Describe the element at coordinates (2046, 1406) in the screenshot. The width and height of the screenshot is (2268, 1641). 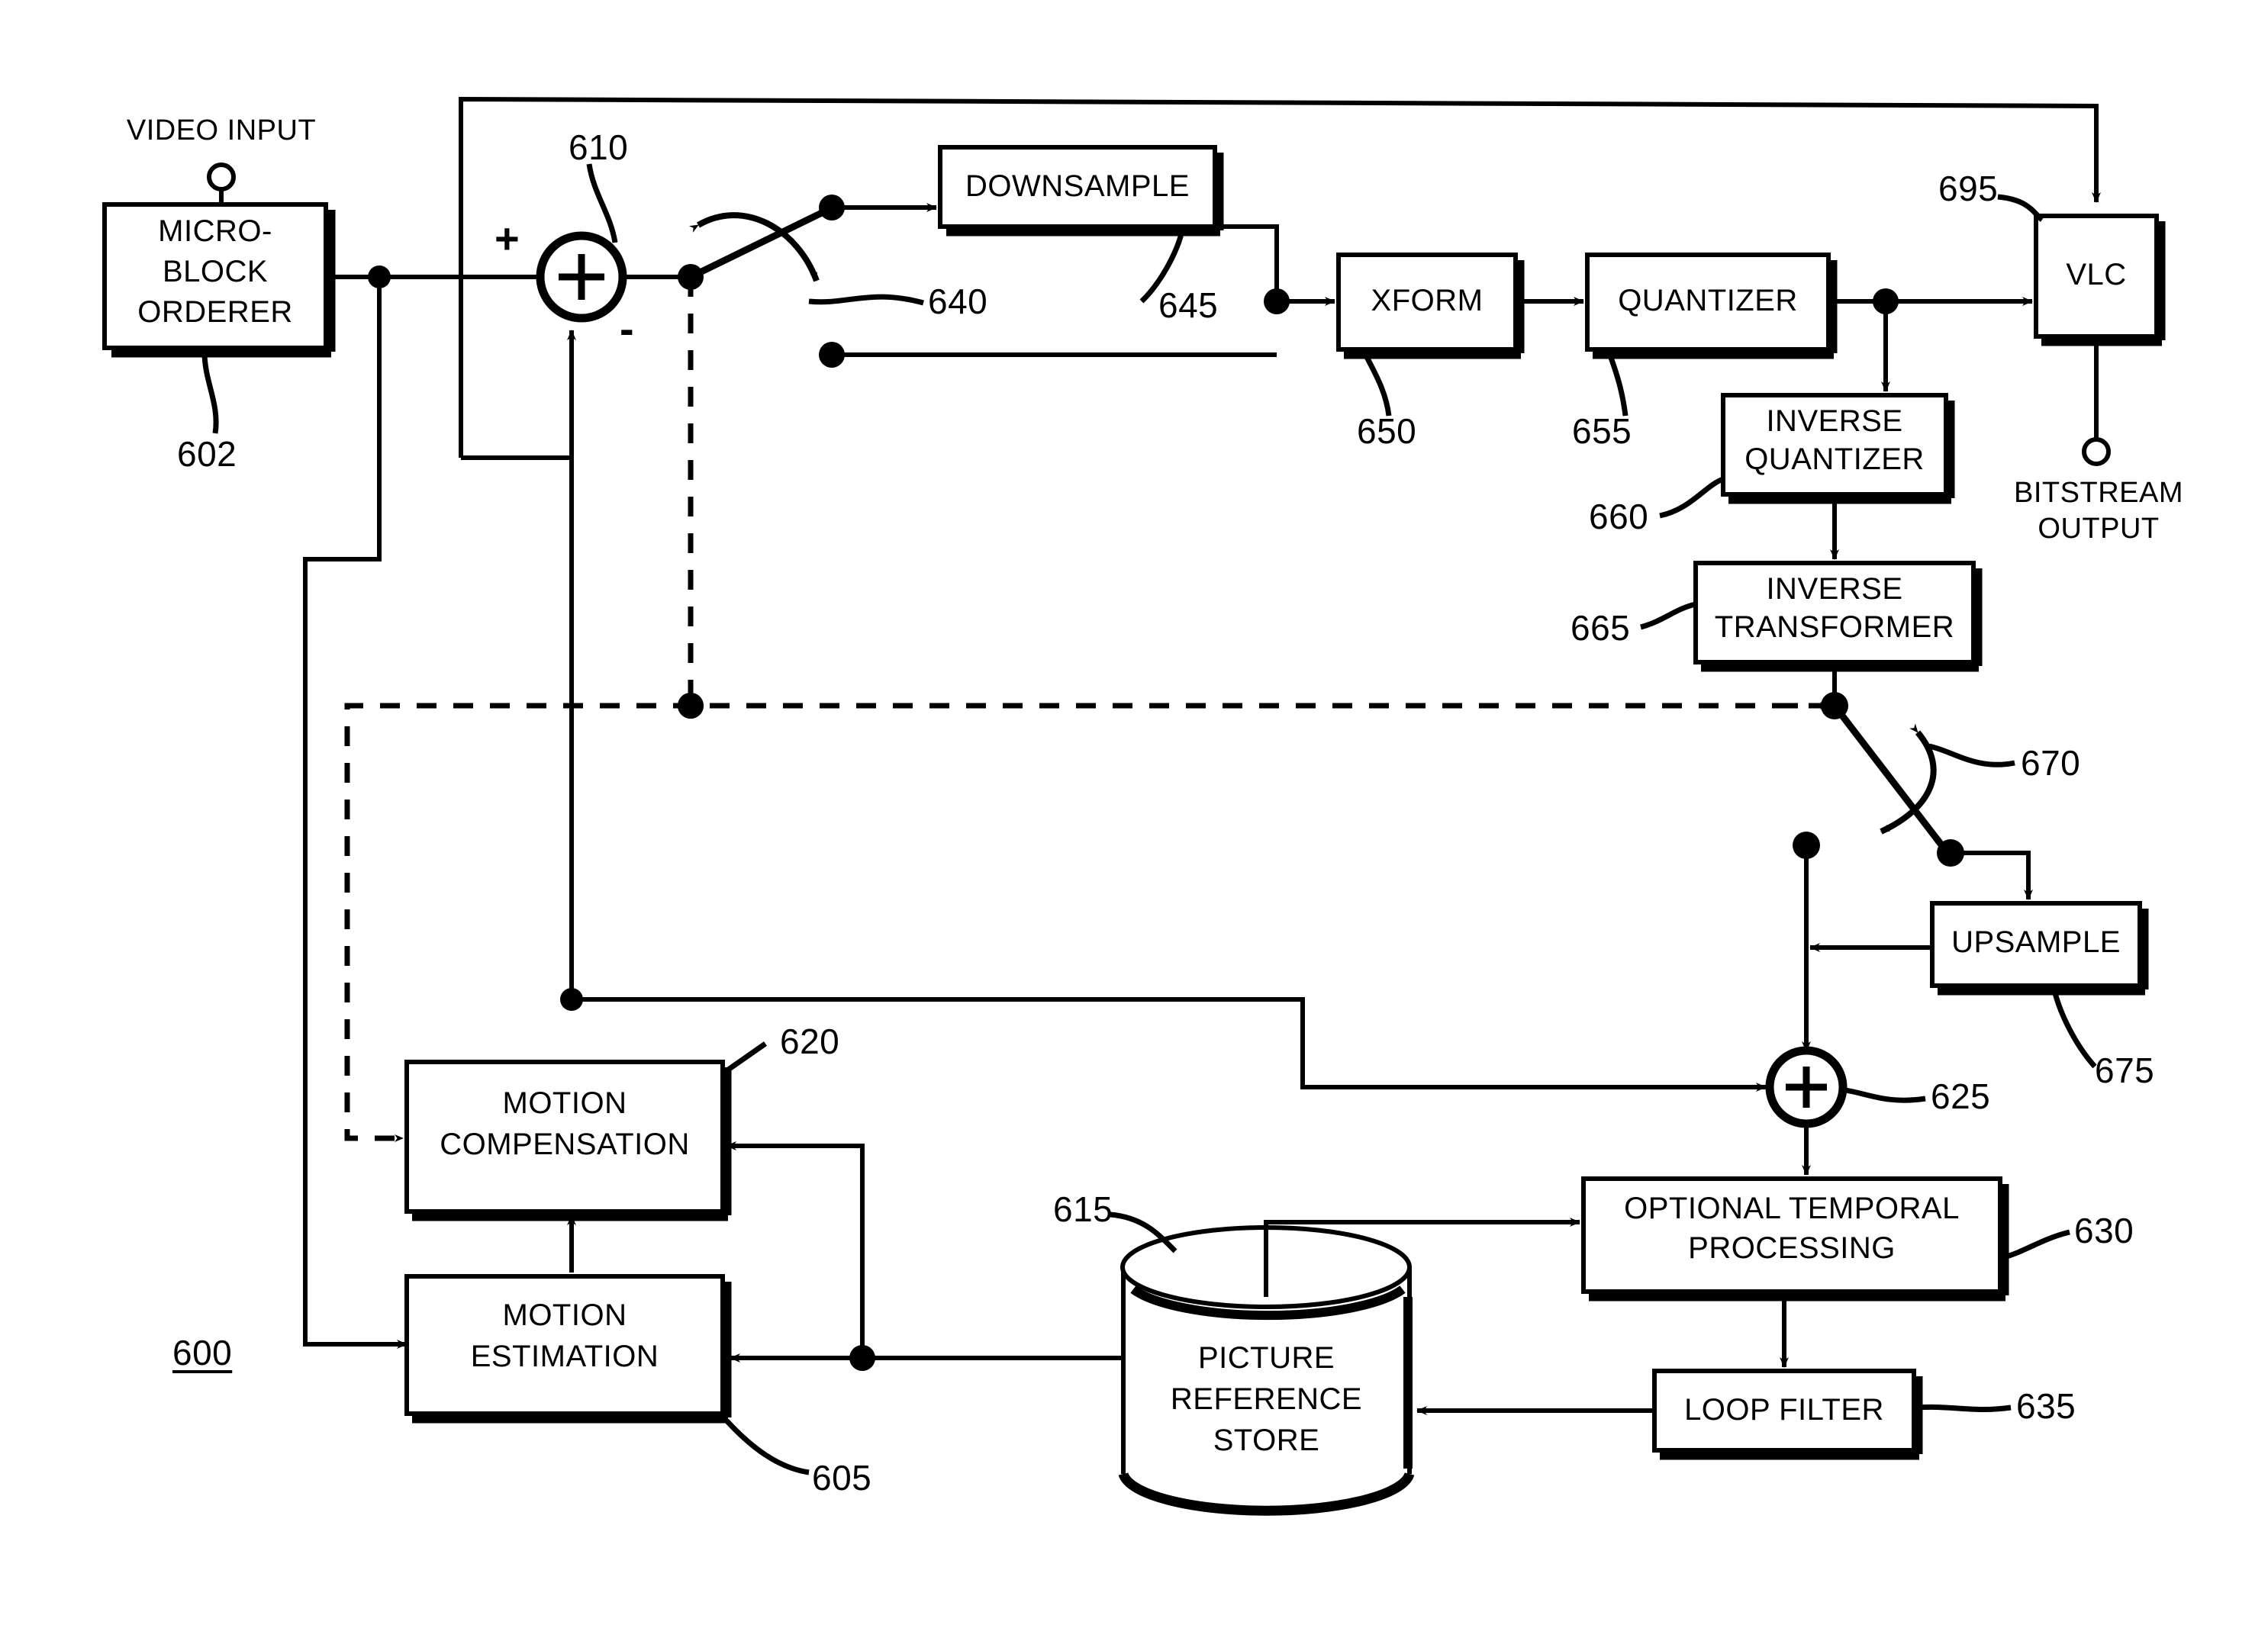
I see `ref-635: 635` at that location.